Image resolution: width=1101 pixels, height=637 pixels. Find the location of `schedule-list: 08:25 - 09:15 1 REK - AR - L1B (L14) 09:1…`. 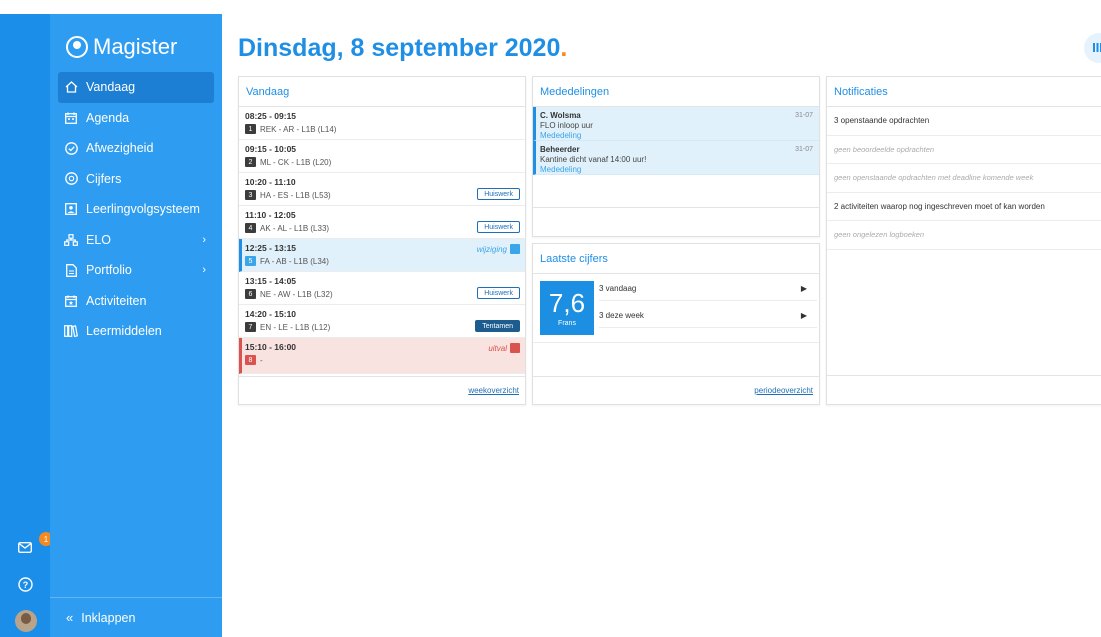

schedule-list: 08:25 - 09:15 1 REK - AR - L1B (L14) 09:1… is located at coordinates (382, 240).